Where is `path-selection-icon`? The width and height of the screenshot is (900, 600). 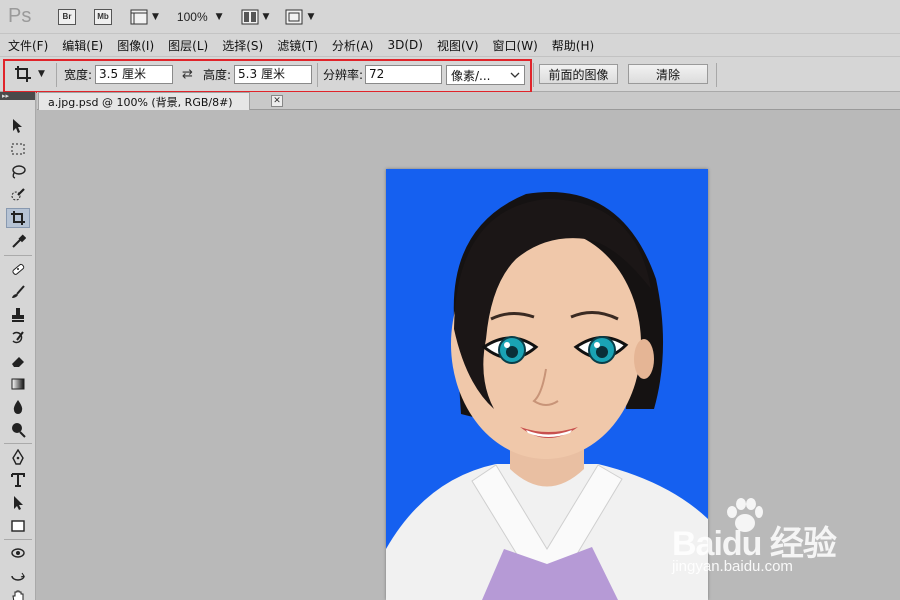
path-selection-icon is located at coordinates (18, 503).